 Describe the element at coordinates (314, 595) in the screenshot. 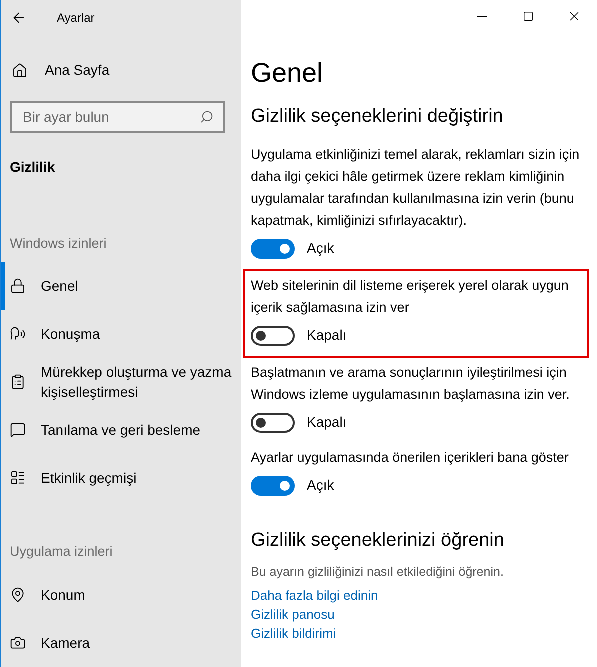

I see `help-link: Daha fazla bilgi edinin` at that location.